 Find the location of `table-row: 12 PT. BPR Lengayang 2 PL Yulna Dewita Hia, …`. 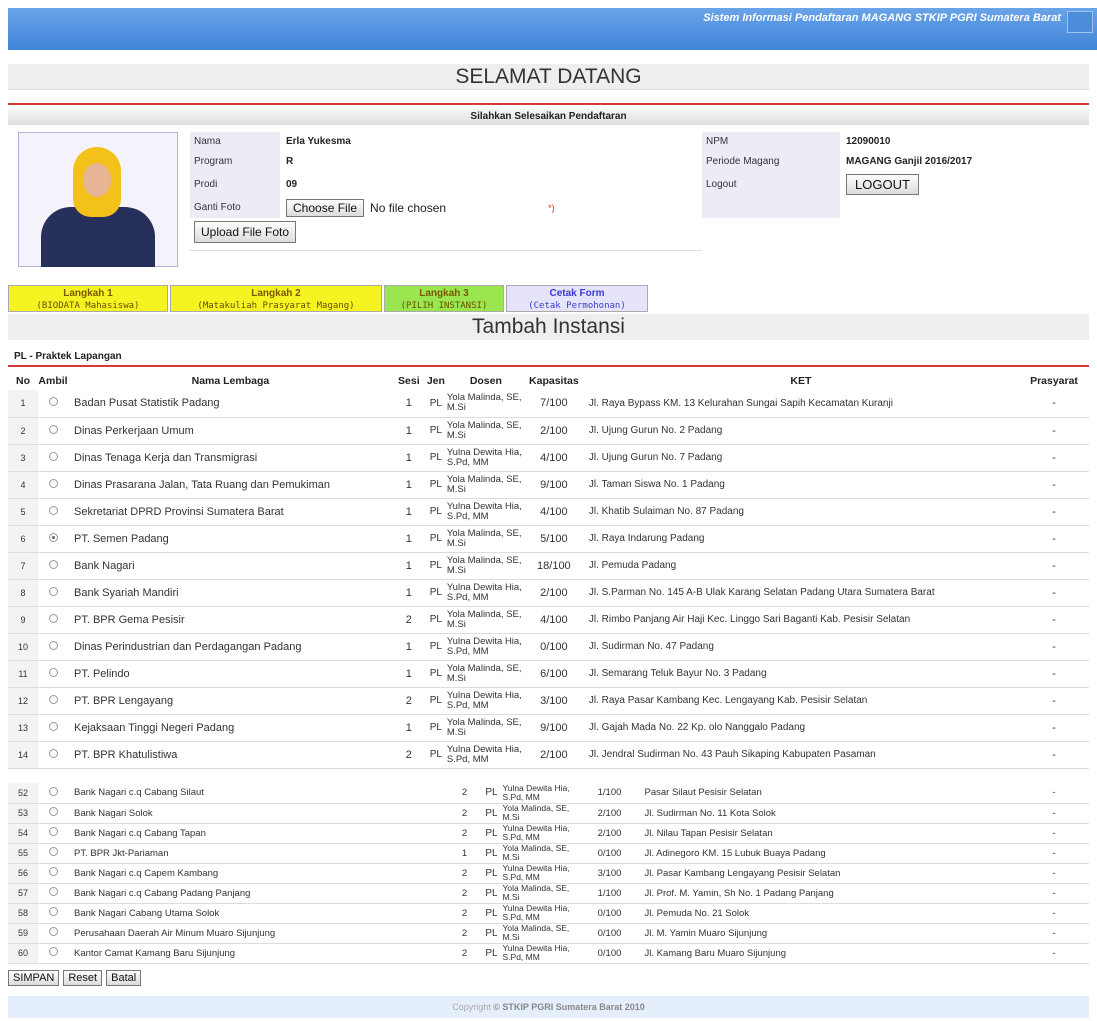

table-row: 12 PT. BPR Lengayang 2 PL Yulna Dewita Hia, … is located at coordinates (548, 701).